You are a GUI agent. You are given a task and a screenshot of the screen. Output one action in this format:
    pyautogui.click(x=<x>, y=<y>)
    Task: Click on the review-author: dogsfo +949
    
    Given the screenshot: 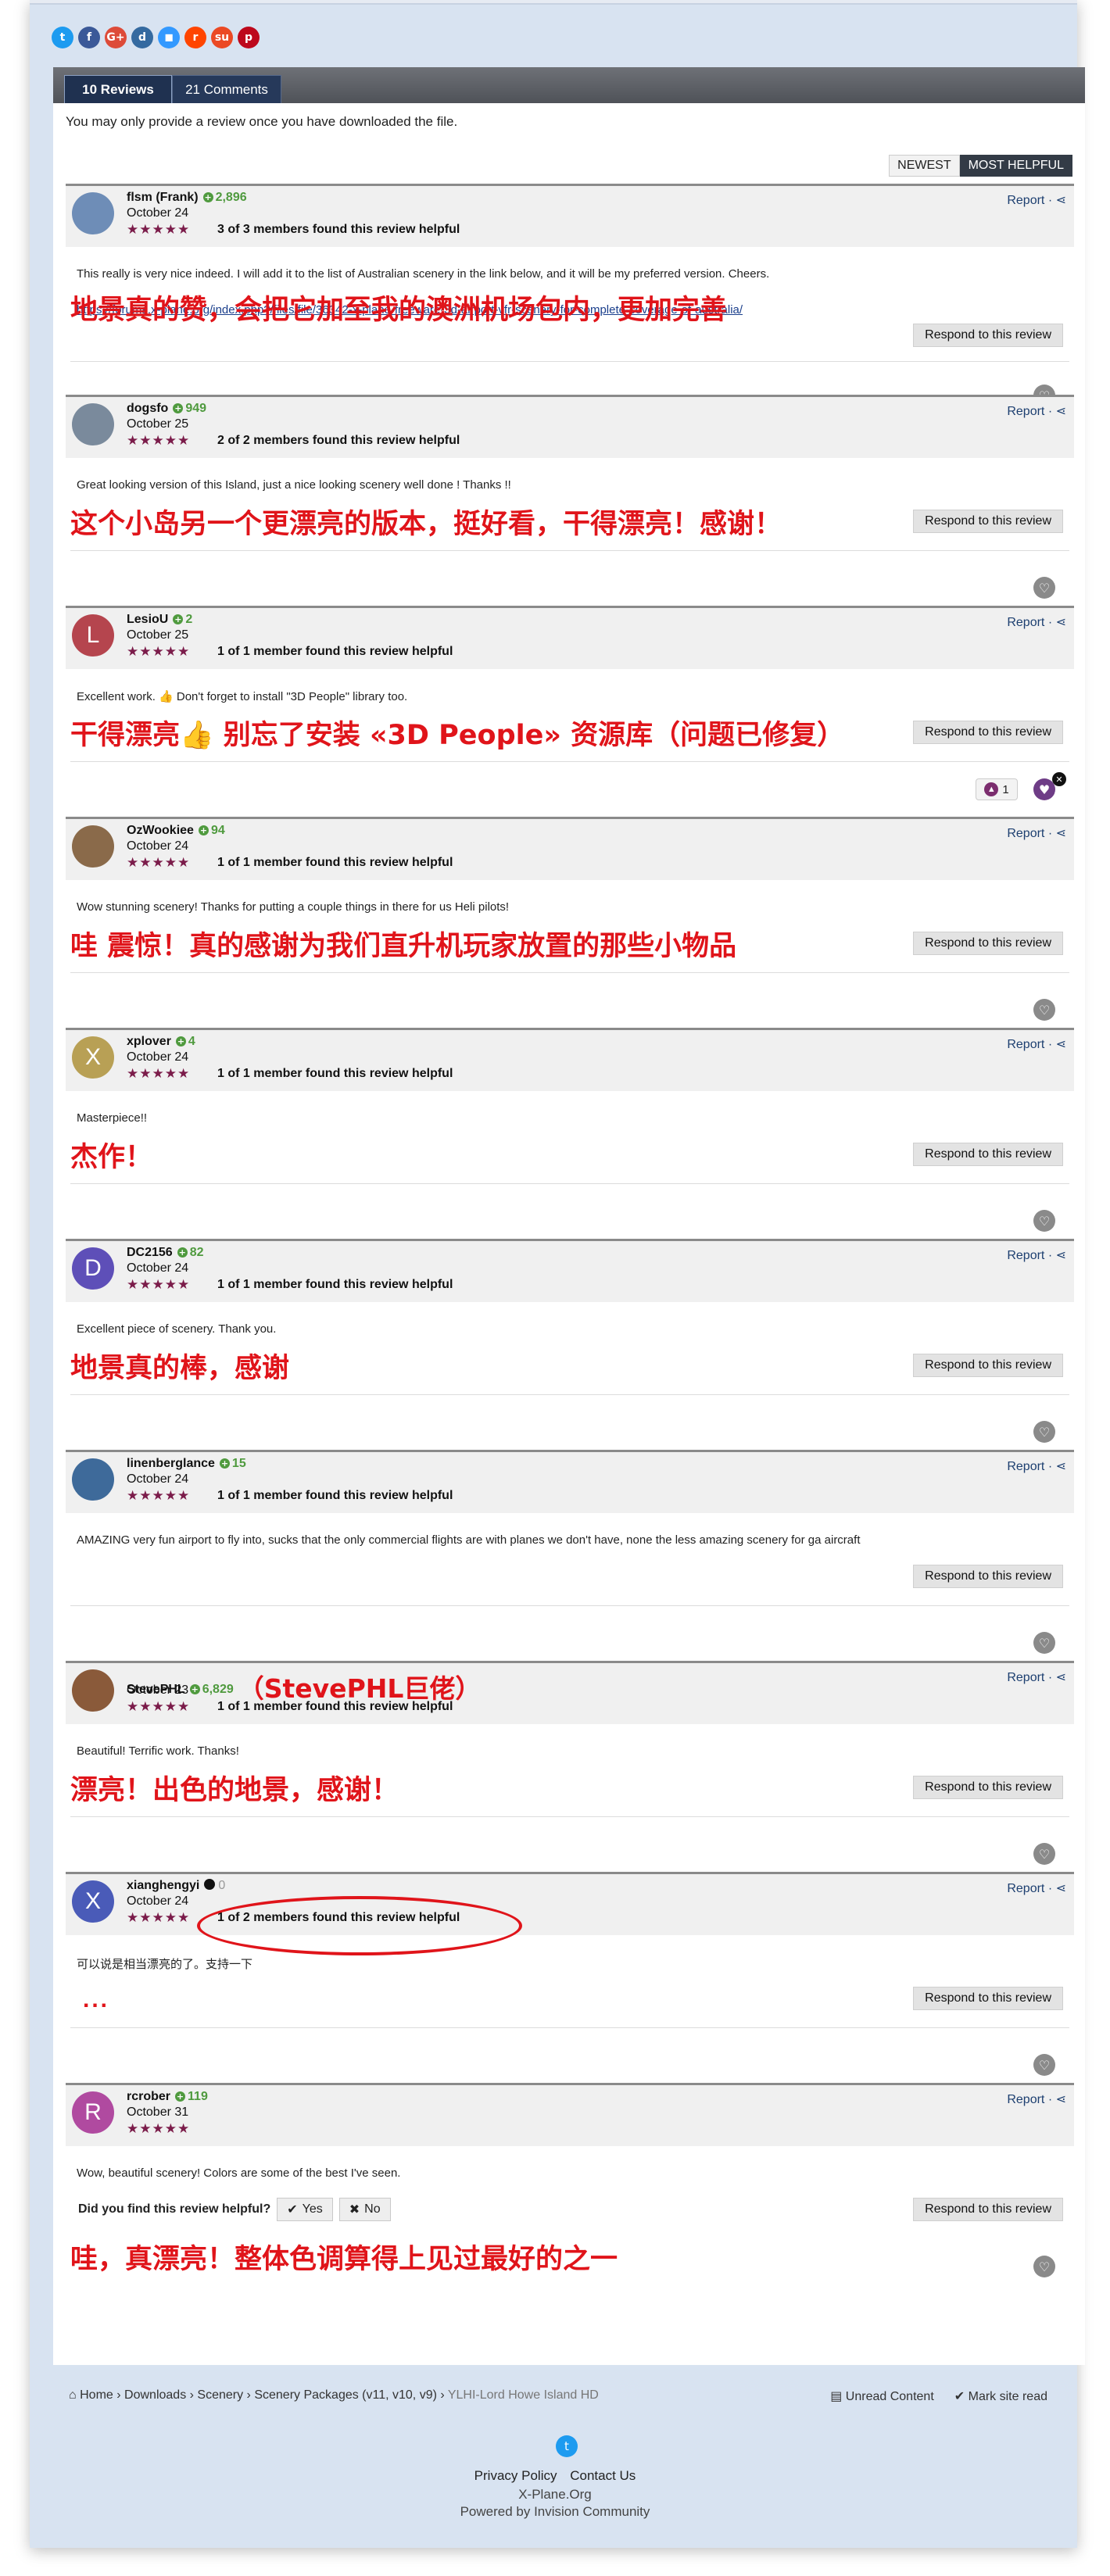 What is the action you would take?
    pyautogui.click(x=166, y=409)
    